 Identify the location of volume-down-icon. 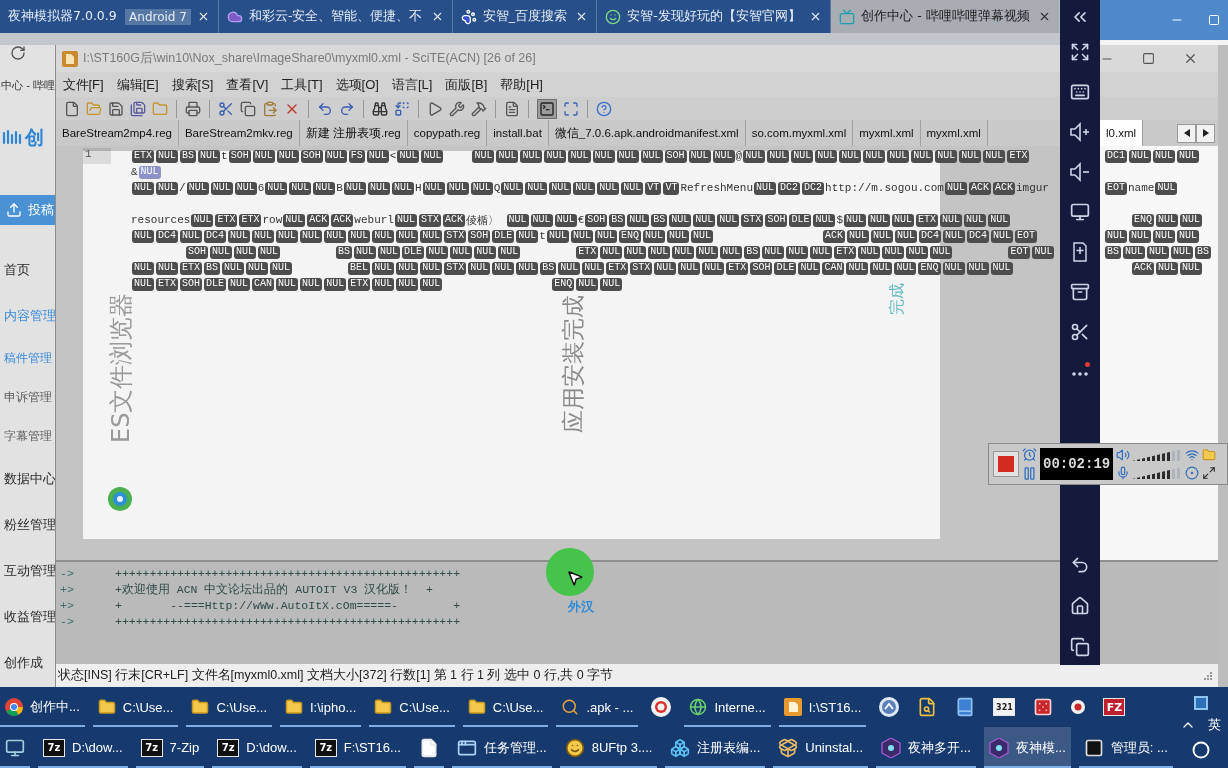
(1080, 172).